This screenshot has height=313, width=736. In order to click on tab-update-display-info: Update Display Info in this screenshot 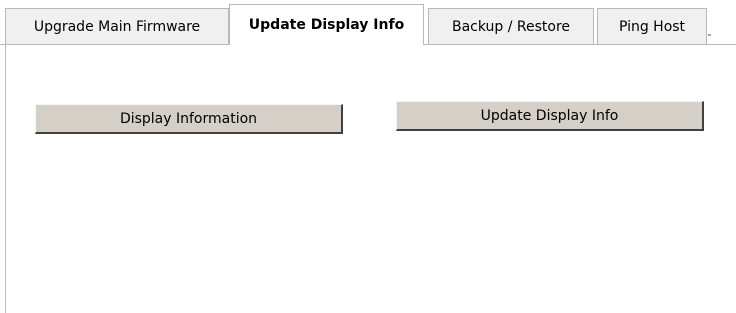, I will do `click(326, 24)`.